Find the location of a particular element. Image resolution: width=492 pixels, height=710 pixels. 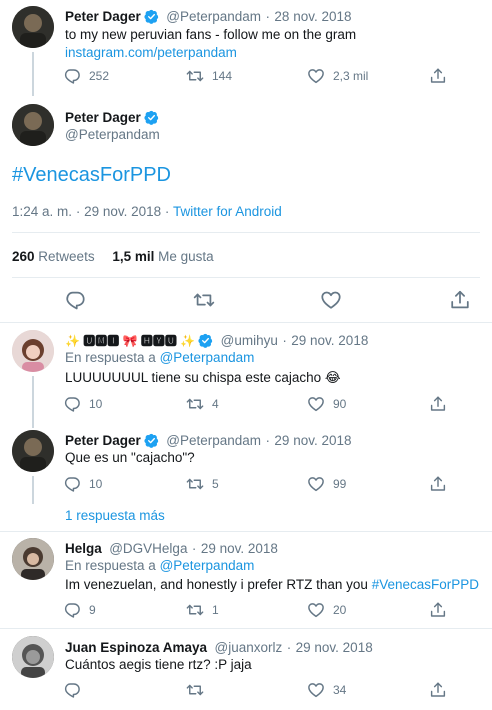

reply3-header: Helga @DGVHelga · 29 nov. 2018 is located at coordinates (171, 549).